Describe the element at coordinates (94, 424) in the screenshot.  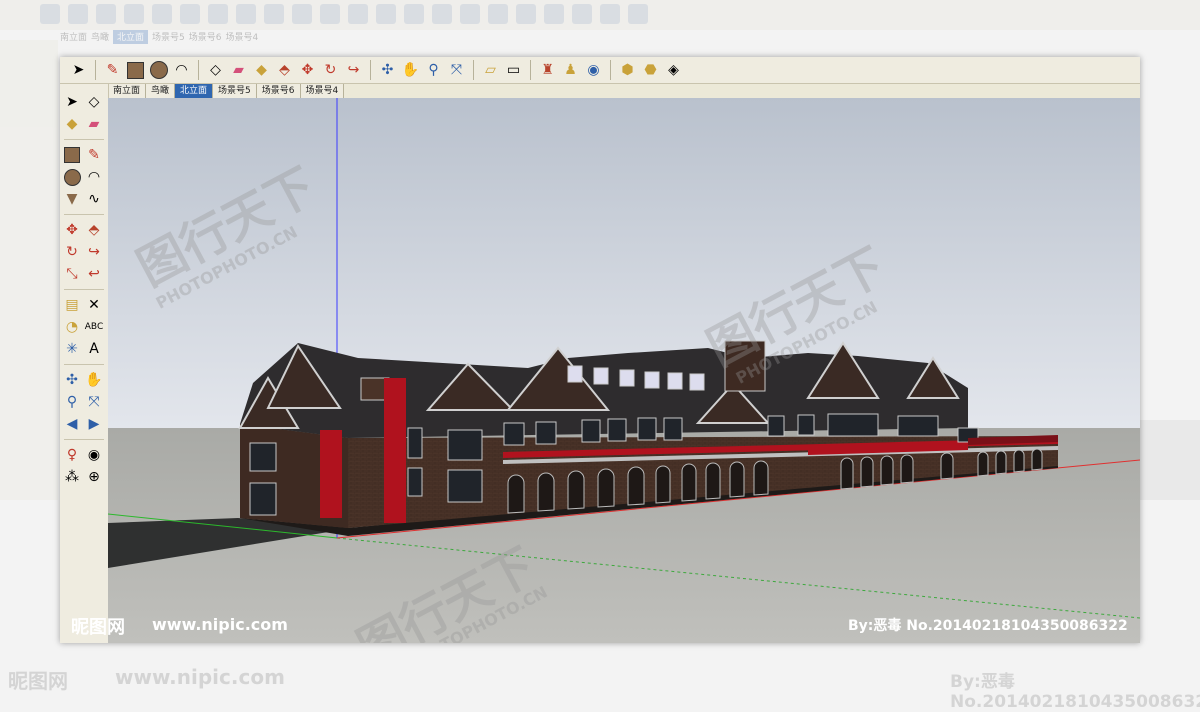
I see `next-view-icon: ▶` at that location.